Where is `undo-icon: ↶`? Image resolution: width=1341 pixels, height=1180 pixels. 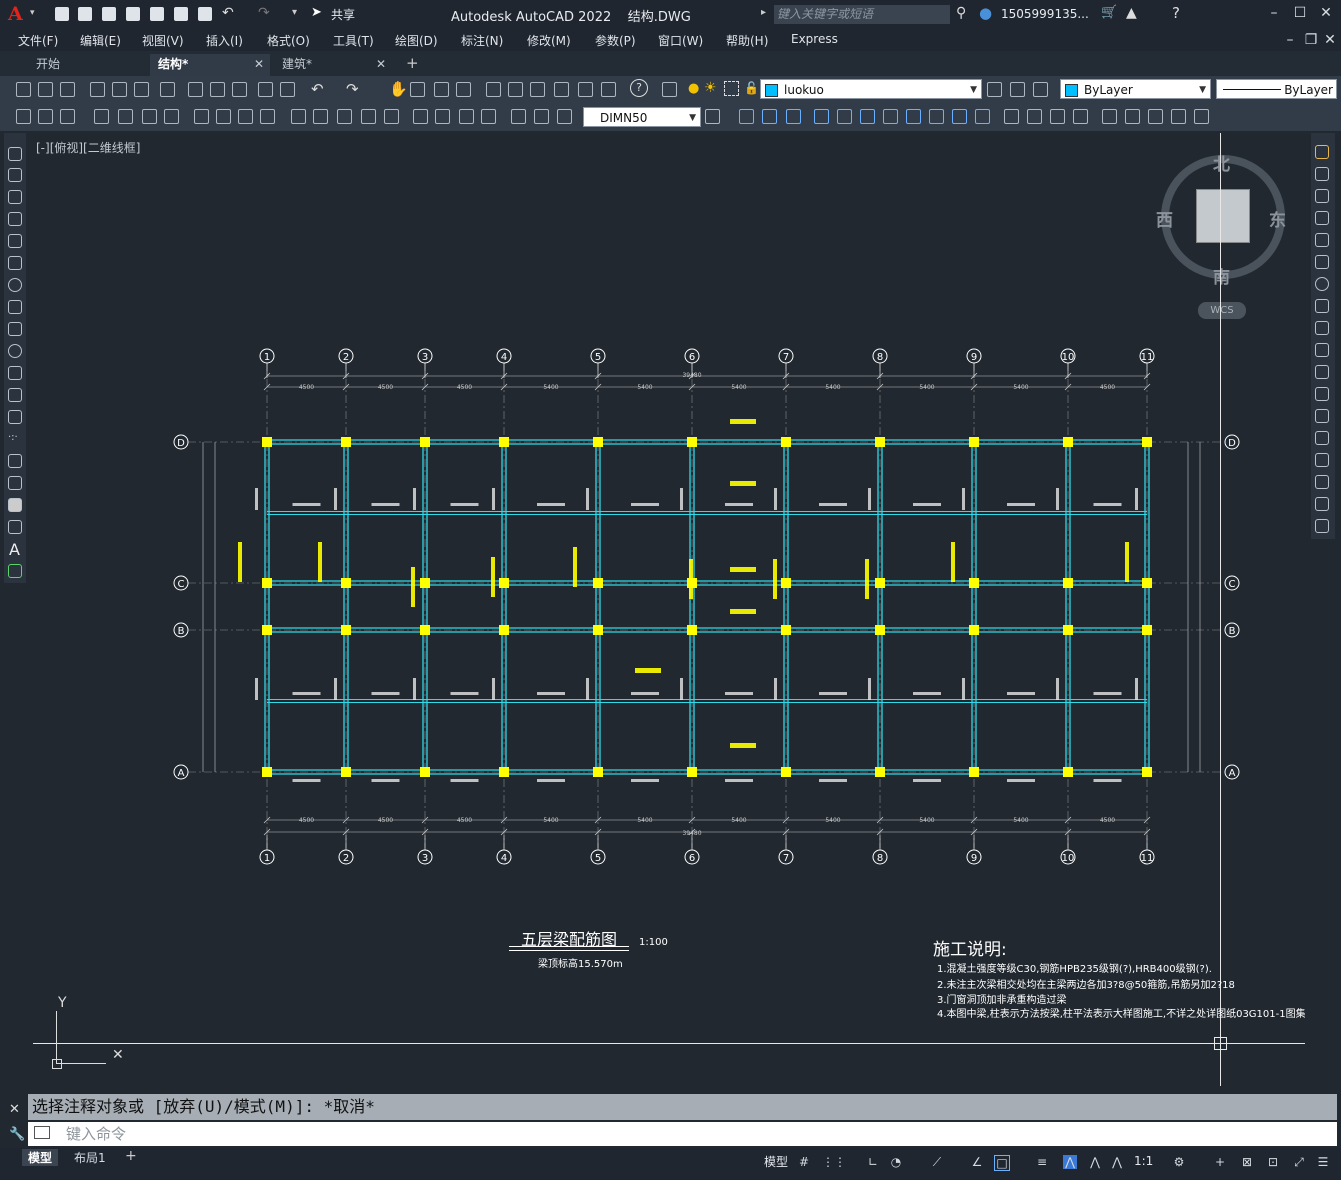
undo-icon: ↶ is located at coordinates (228, 13).